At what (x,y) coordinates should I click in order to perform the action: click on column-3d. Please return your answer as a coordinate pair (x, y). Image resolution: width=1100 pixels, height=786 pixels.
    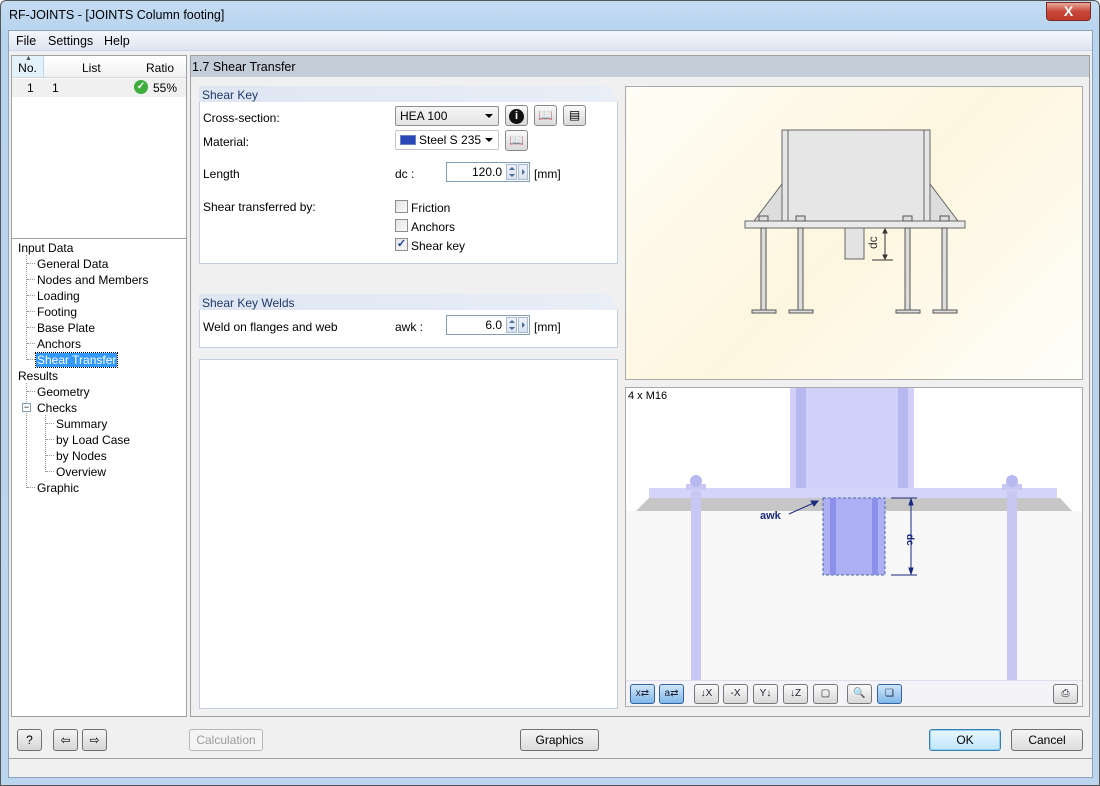
    Looking at the image, I should click on (852, 439).